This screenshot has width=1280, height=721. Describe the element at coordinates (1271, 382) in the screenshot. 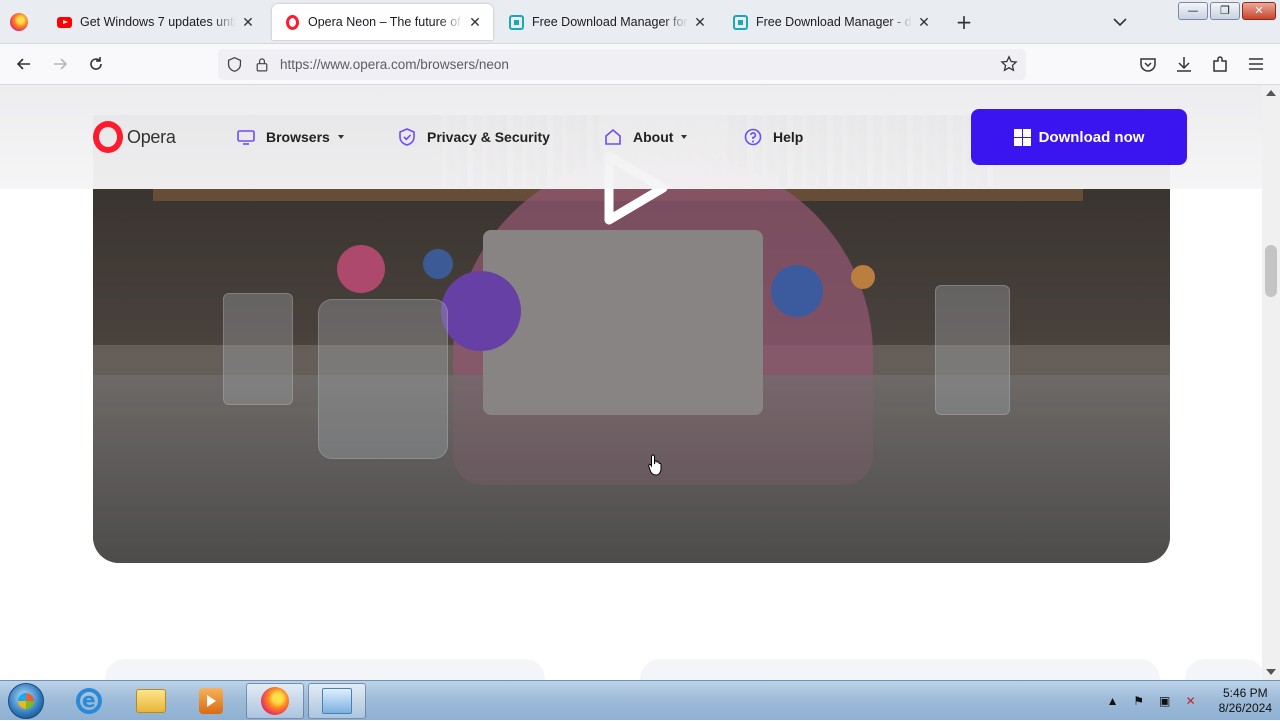

I see `page-scrollbar` at that location.